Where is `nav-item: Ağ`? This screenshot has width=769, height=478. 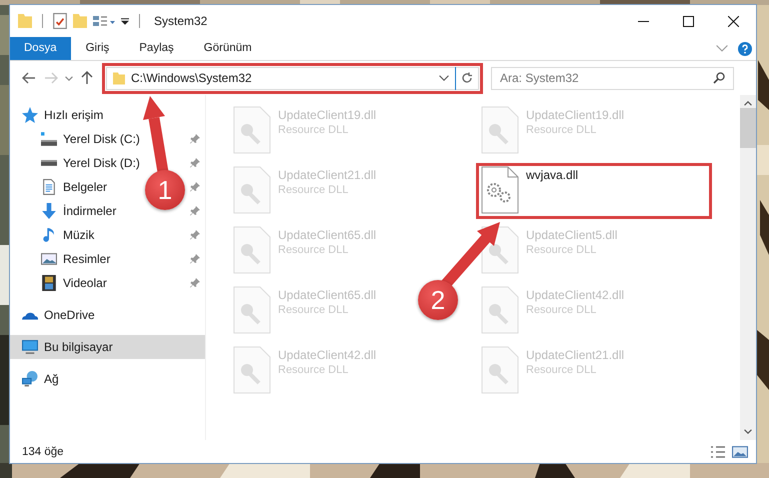 nav-item: Ağ is located at coordinates (51, 379).